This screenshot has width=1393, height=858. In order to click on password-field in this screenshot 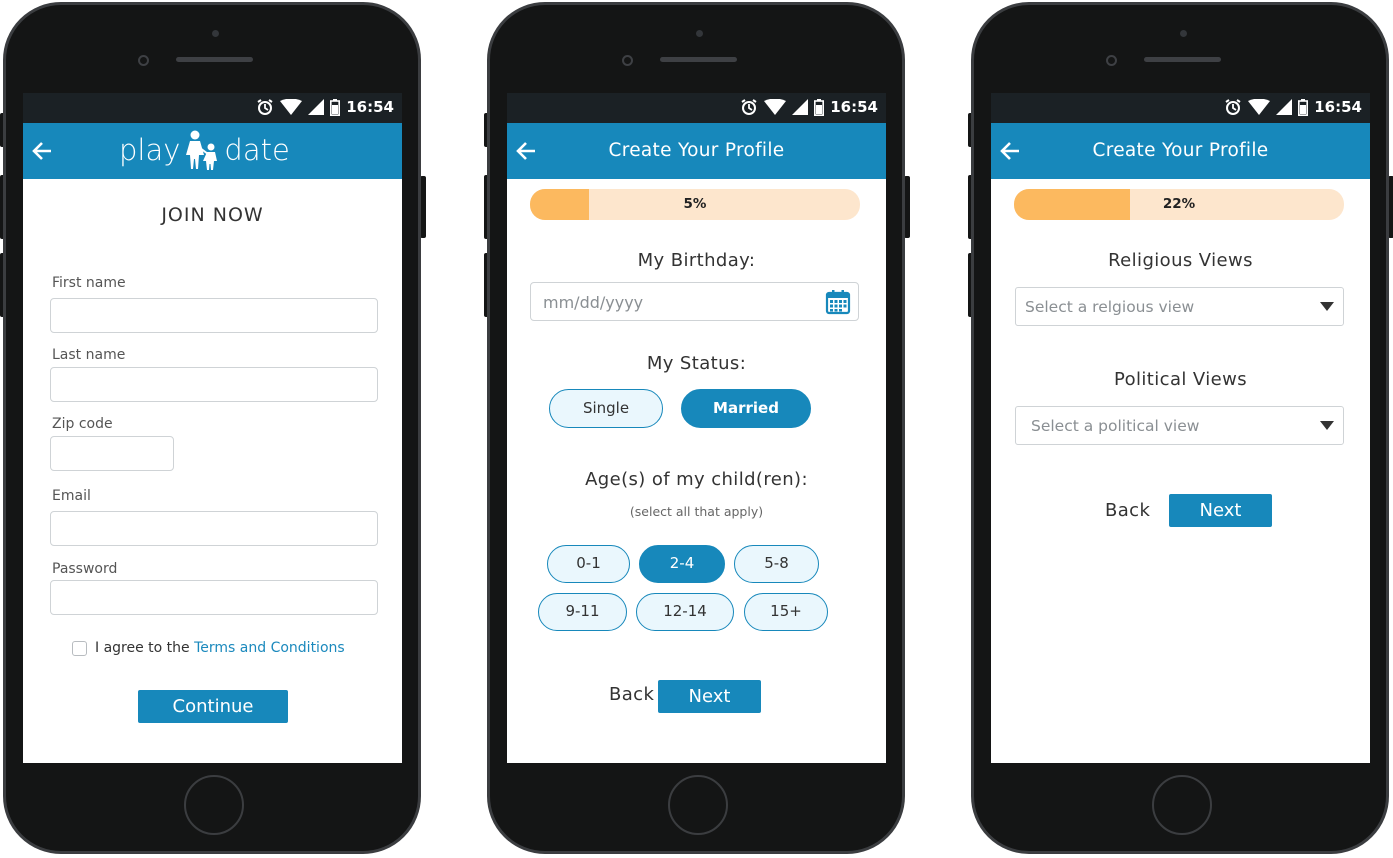, I will do `click(214, 597)`.